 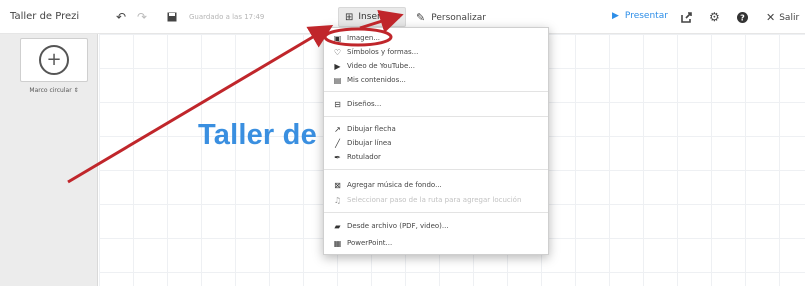 What do you see at coordinates (172, 17) in the screenshot?
I see `save-icon` at bounding box center [172, 17].